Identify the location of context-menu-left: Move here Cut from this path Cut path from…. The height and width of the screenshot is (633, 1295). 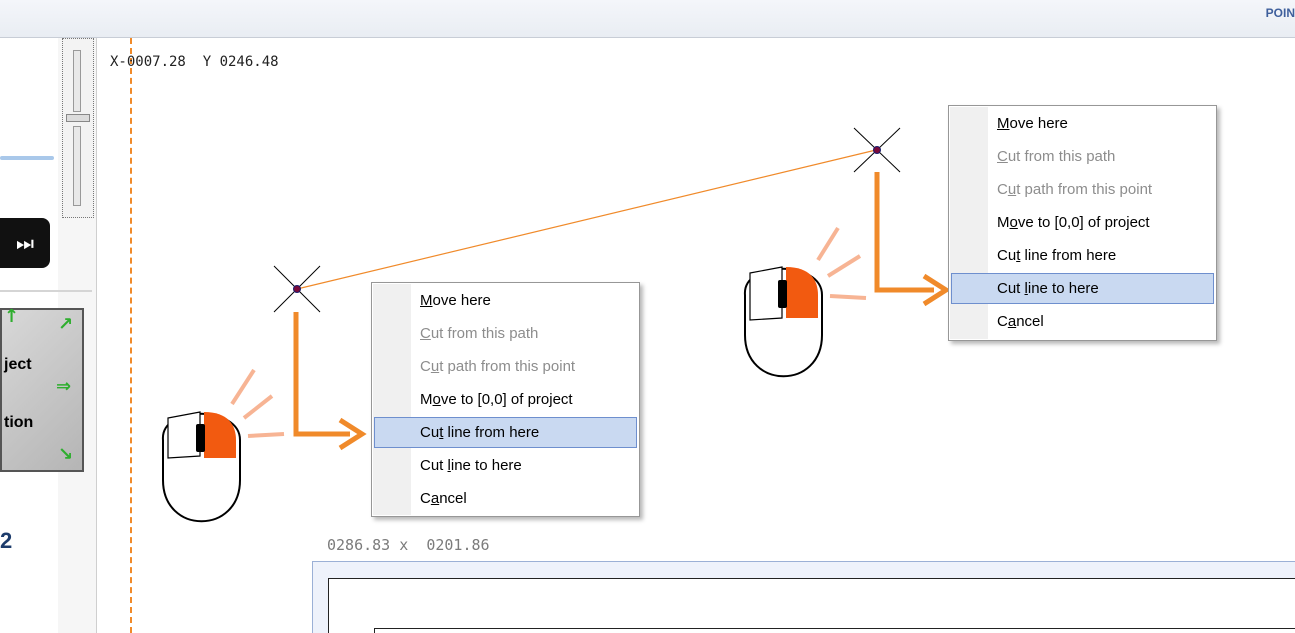
(505, 399).